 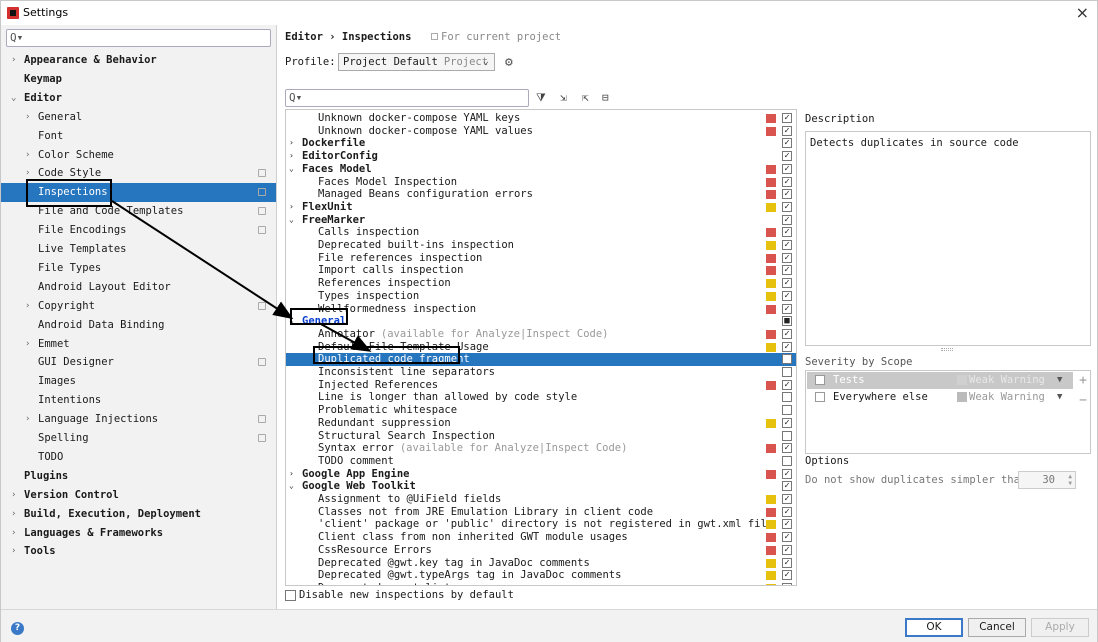 I want to click on duplicate-threshold-spinner: 30 ▲ ▼, so click(x=1047, y=480).